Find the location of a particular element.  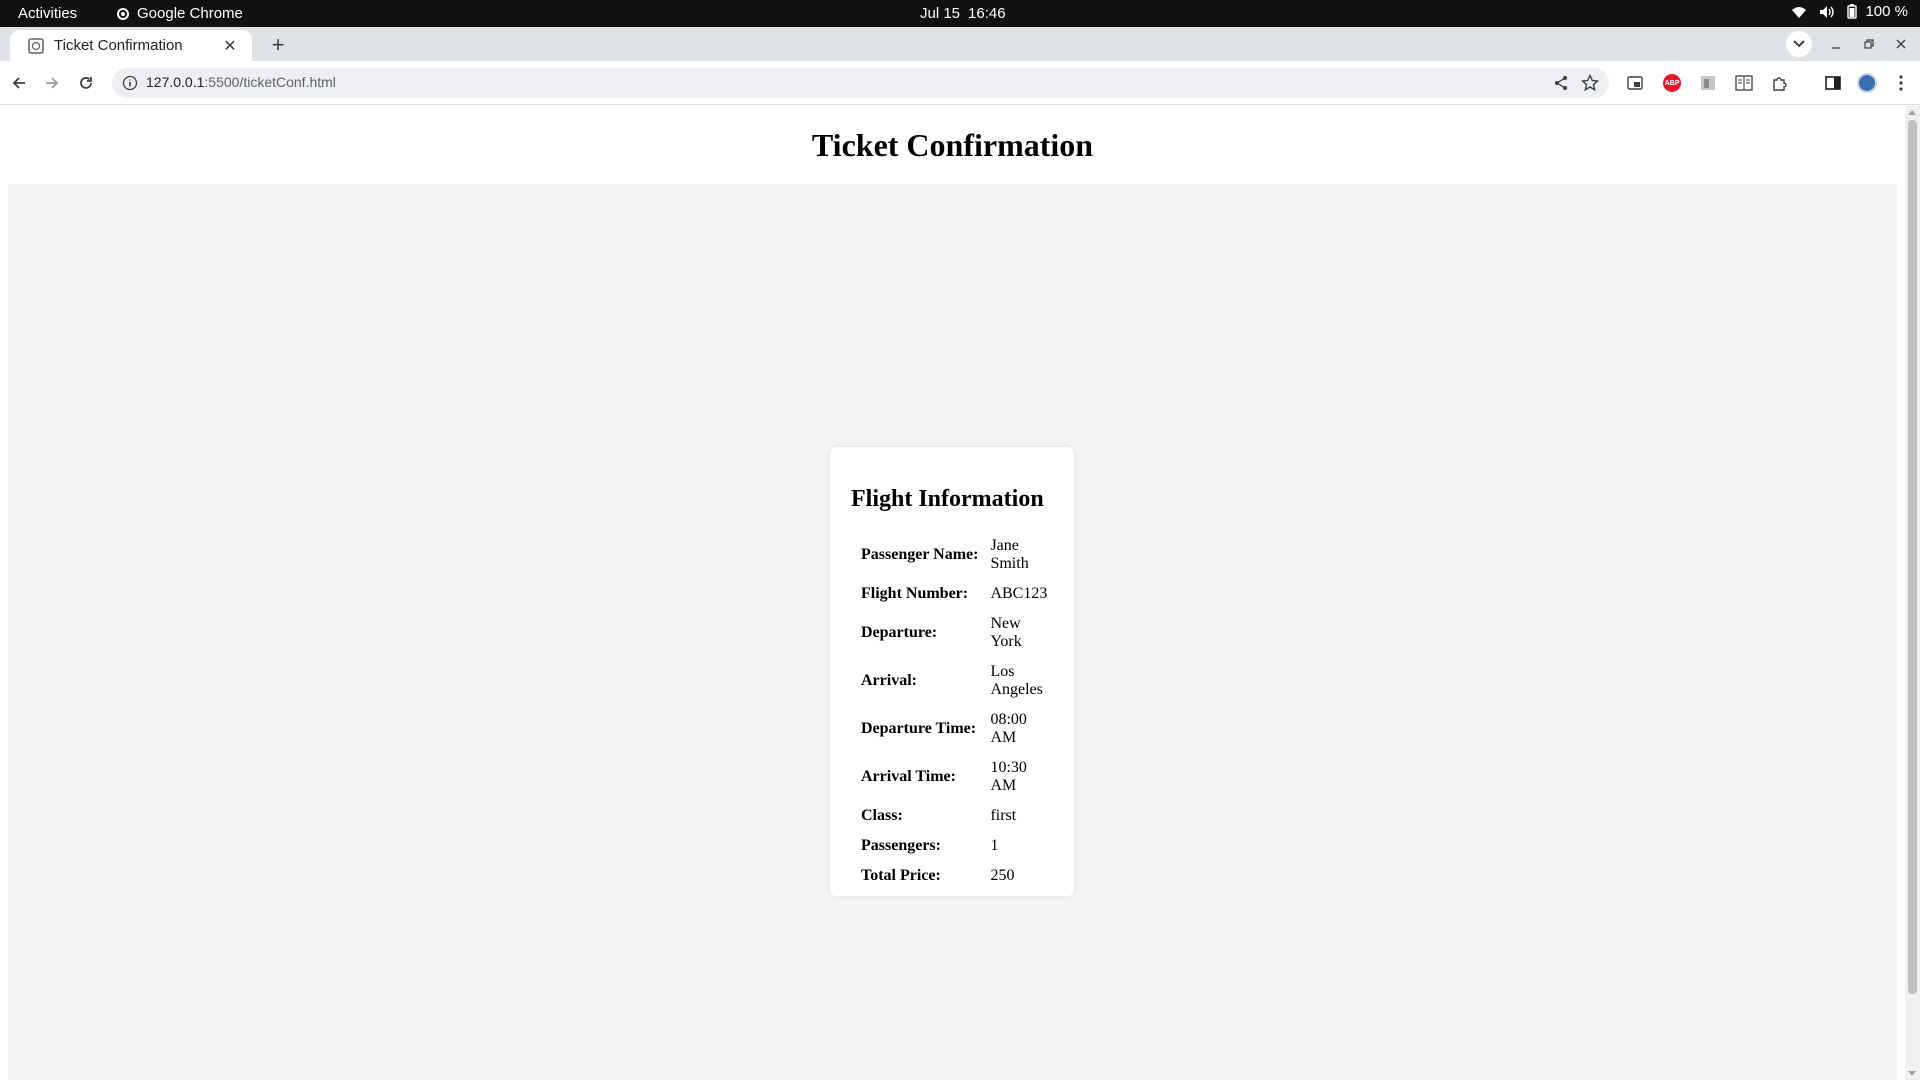

table-row: Arrival: Los Angeles is located at coordinates (954, 681).